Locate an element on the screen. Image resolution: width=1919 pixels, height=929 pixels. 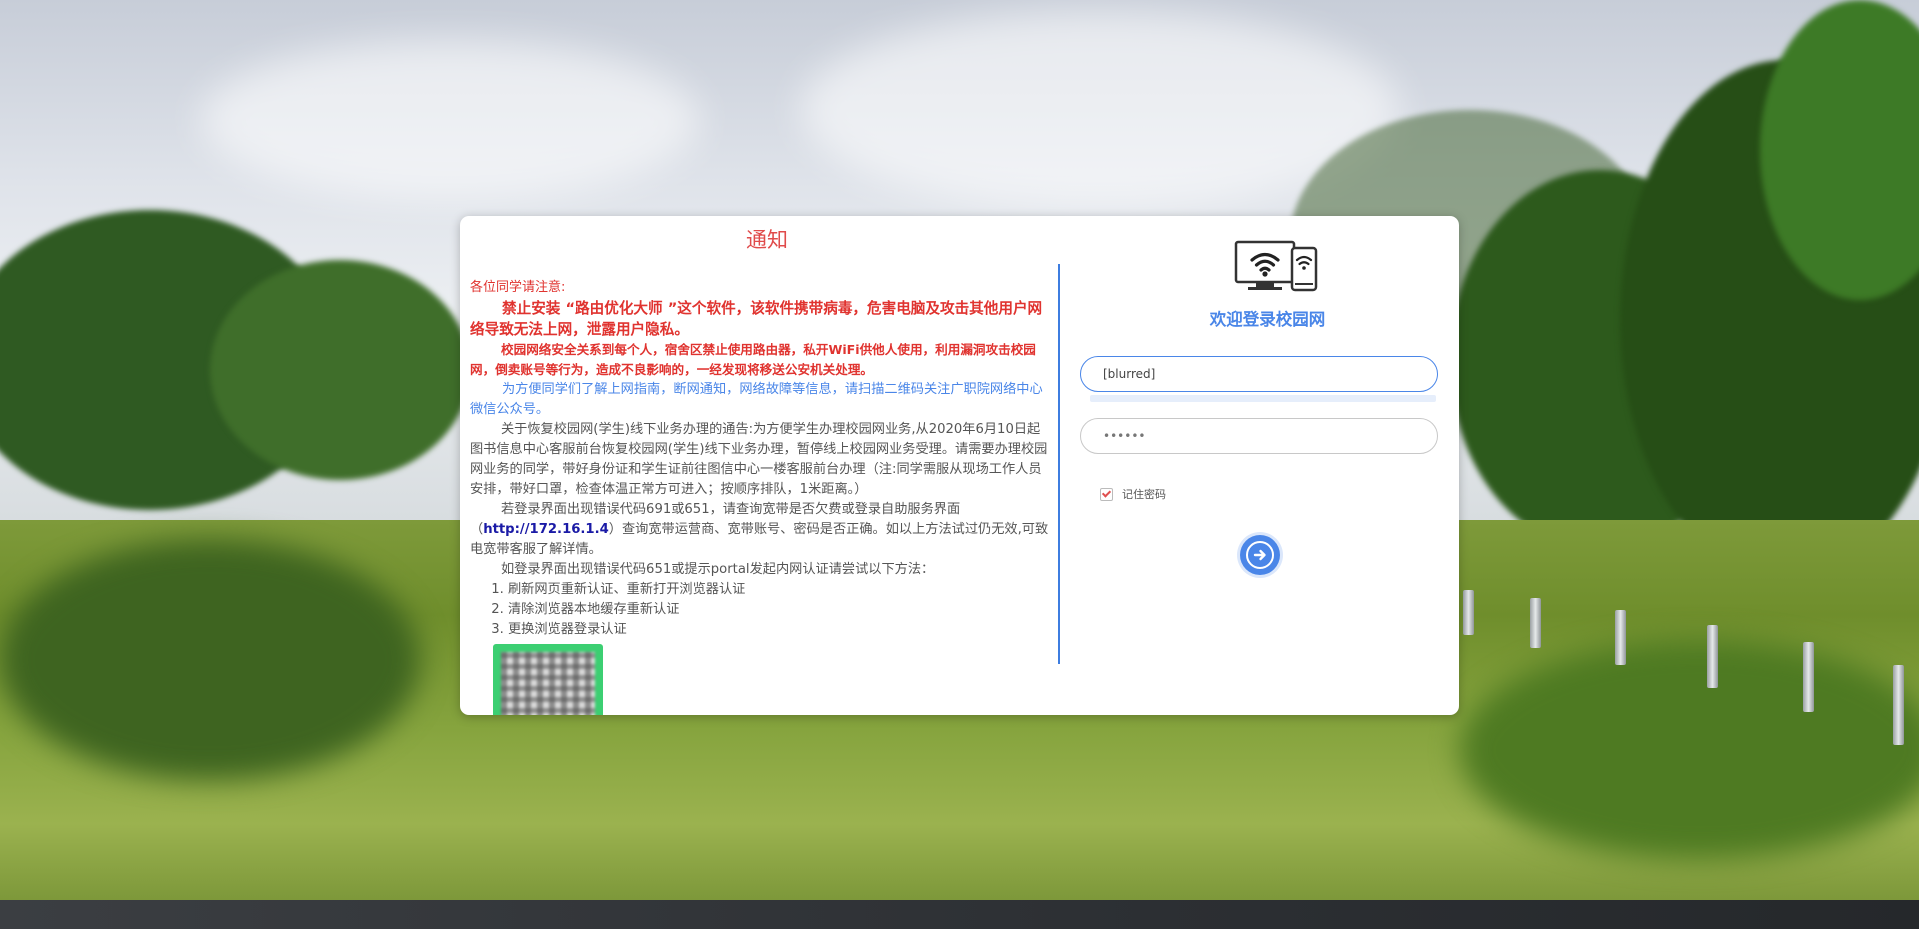
notice-title: 通知 is located at coordinates (767, 240).